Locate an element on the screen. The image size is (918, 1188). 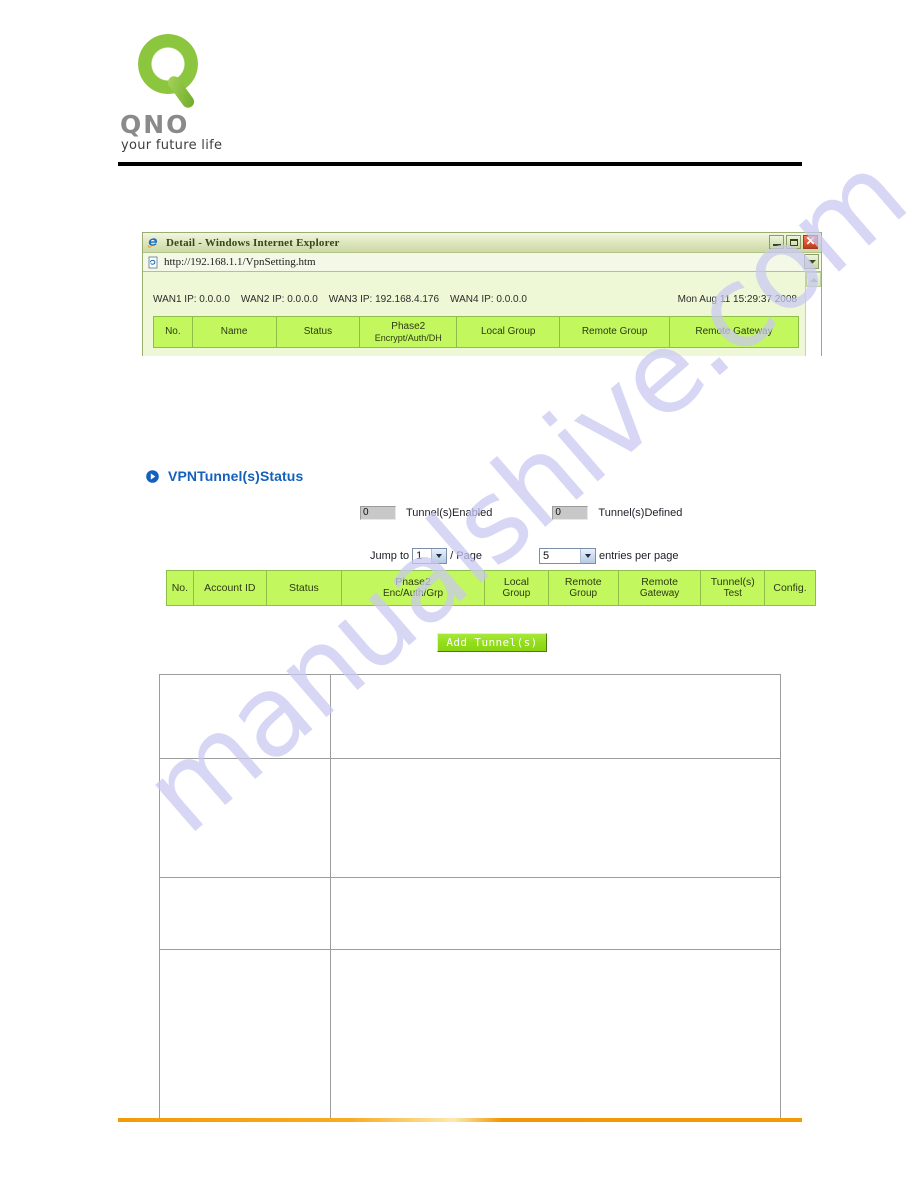
wan-ip-2: WAN2 IP: 0.0.0.0 is located at coordinates (279, 299).